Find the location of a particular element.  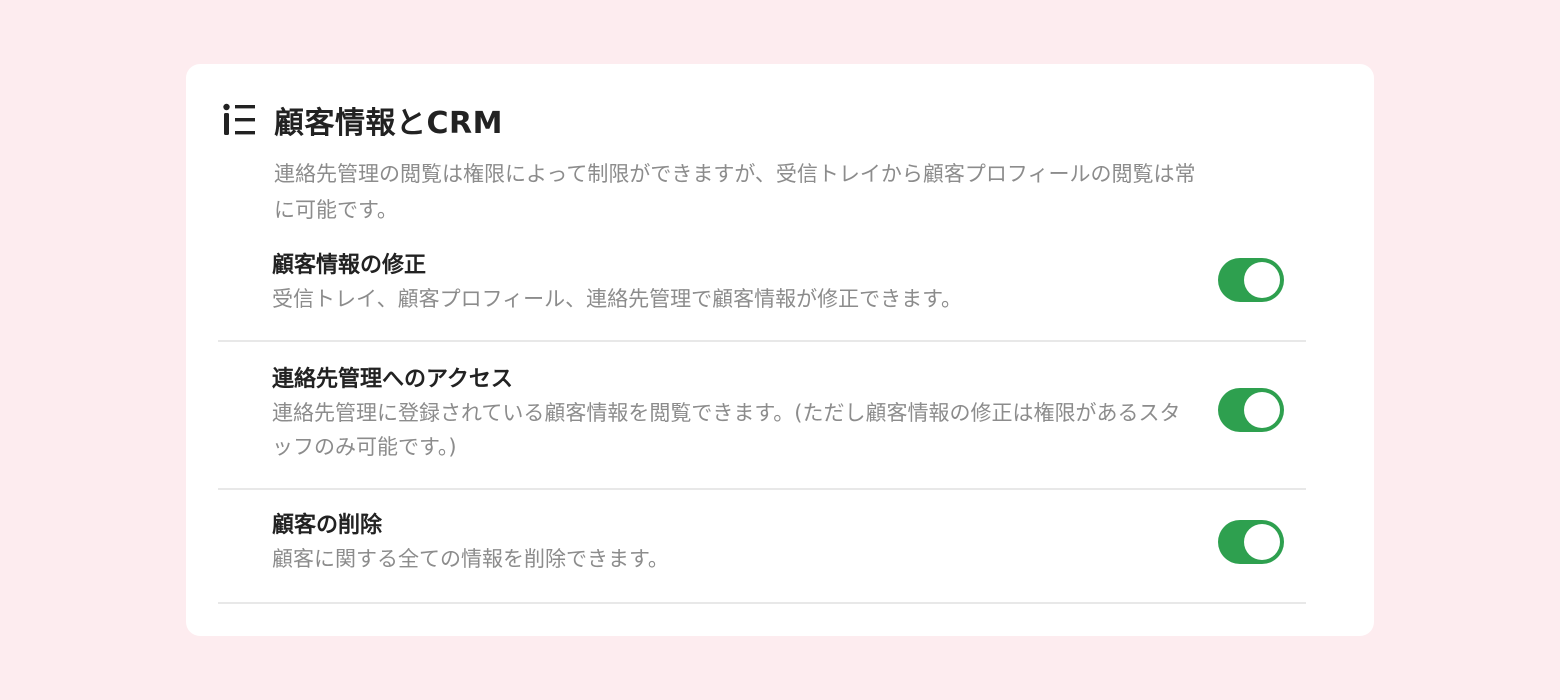

setting-title: 顧客情報の修正 is located at coordinates (349, 265).